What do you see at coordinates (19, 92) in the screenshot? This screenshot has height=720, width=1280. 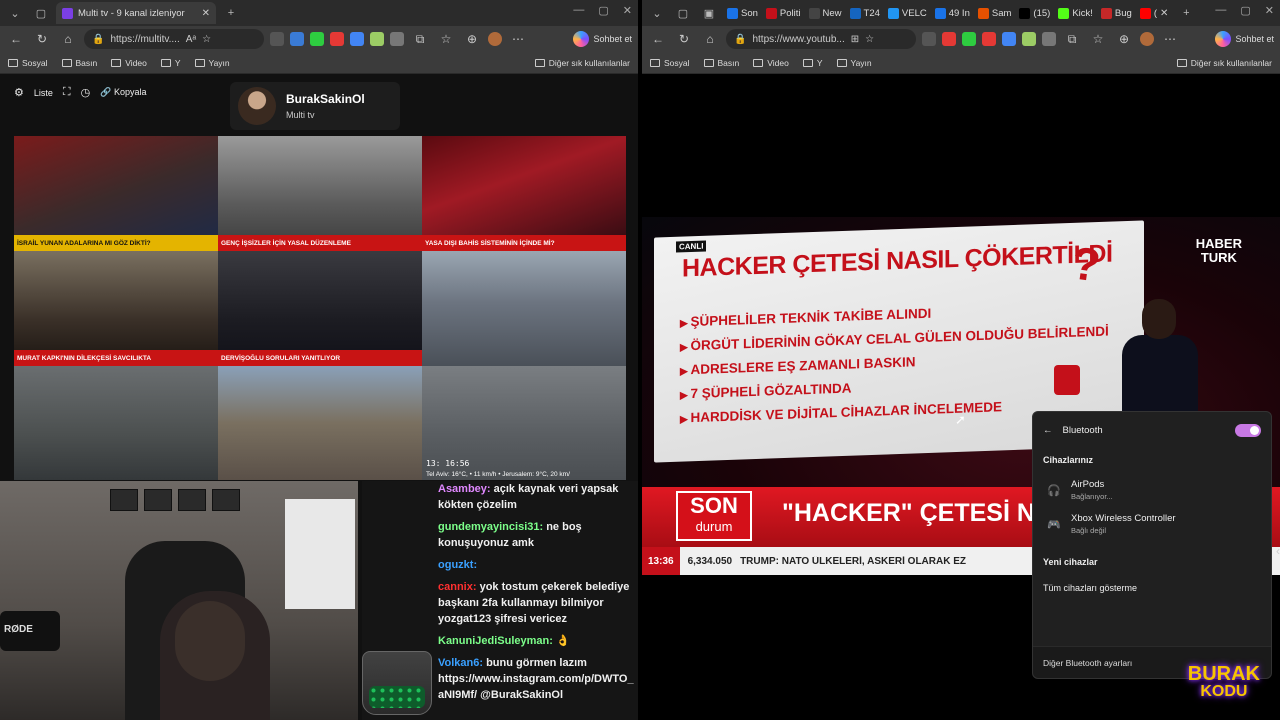 I see `gear-icon: ⚙` at bounding box center [19, 92].